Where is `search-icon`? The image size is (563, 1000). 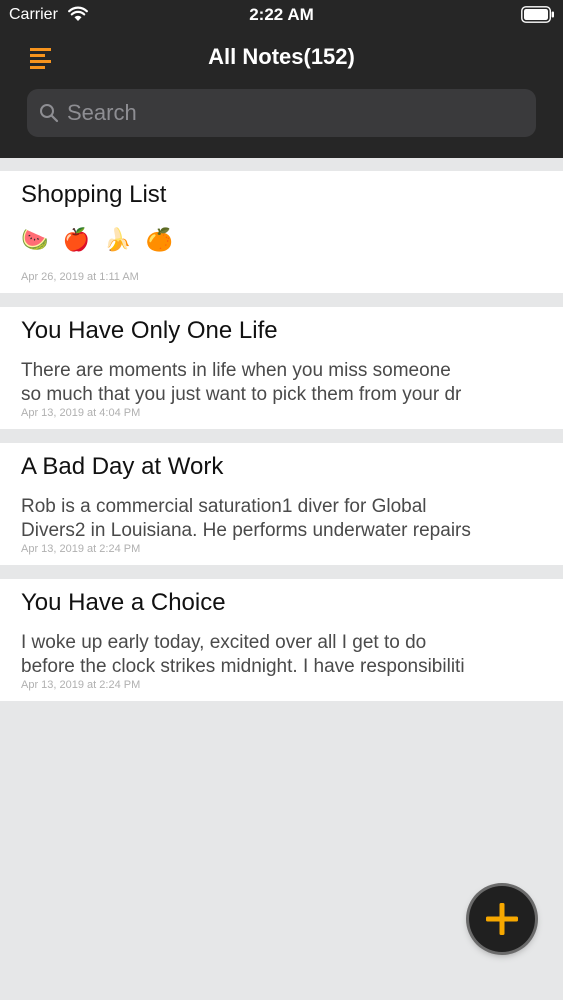 search-icon is located at coordinates (49, 113).